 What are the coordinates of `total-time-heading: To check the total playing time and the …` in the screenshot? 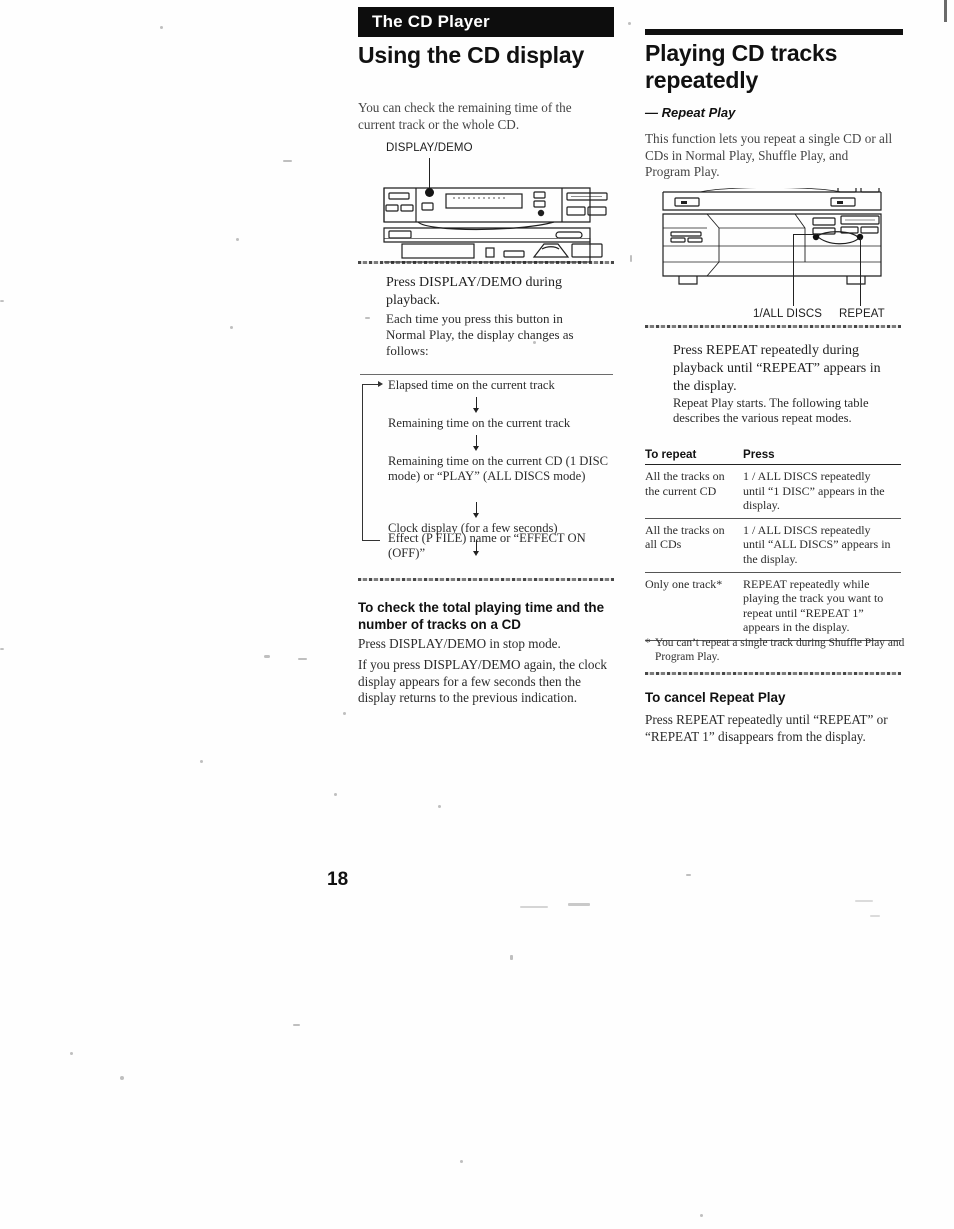 It's located at (481, 616).